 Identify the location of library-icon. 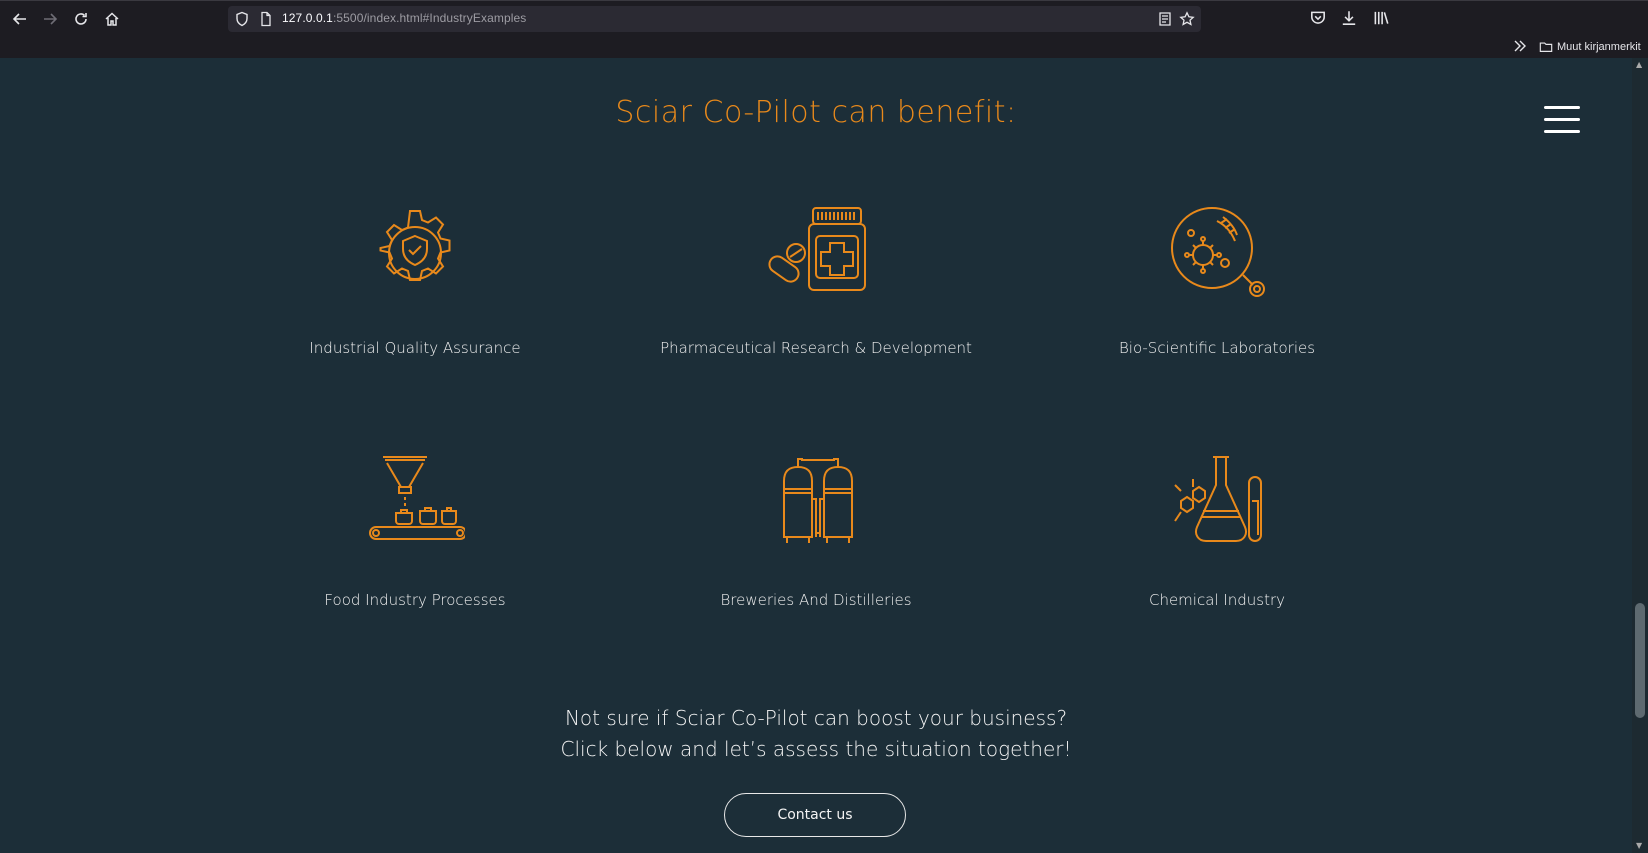
(1381, 18).